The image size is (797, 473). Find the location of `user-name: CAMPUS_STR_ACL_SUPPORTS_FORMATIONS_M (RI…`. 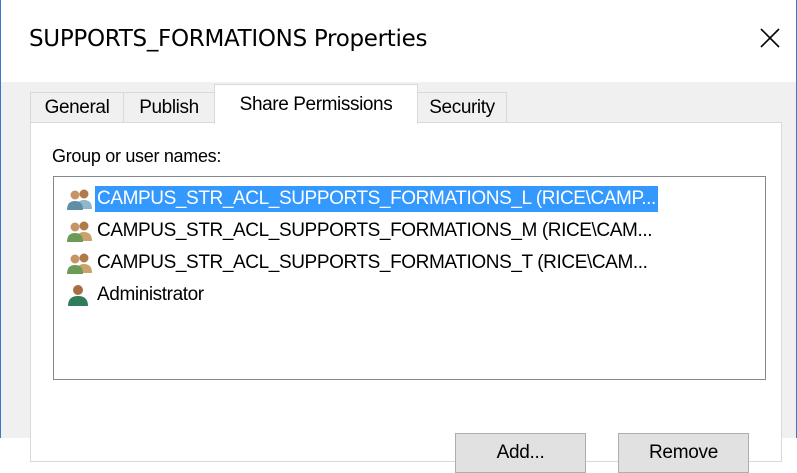

user-name: CAMPUS_STR_ACL_SUPPORTS_FORMATIONS_M (RI… is located at coordinates (375, 230).